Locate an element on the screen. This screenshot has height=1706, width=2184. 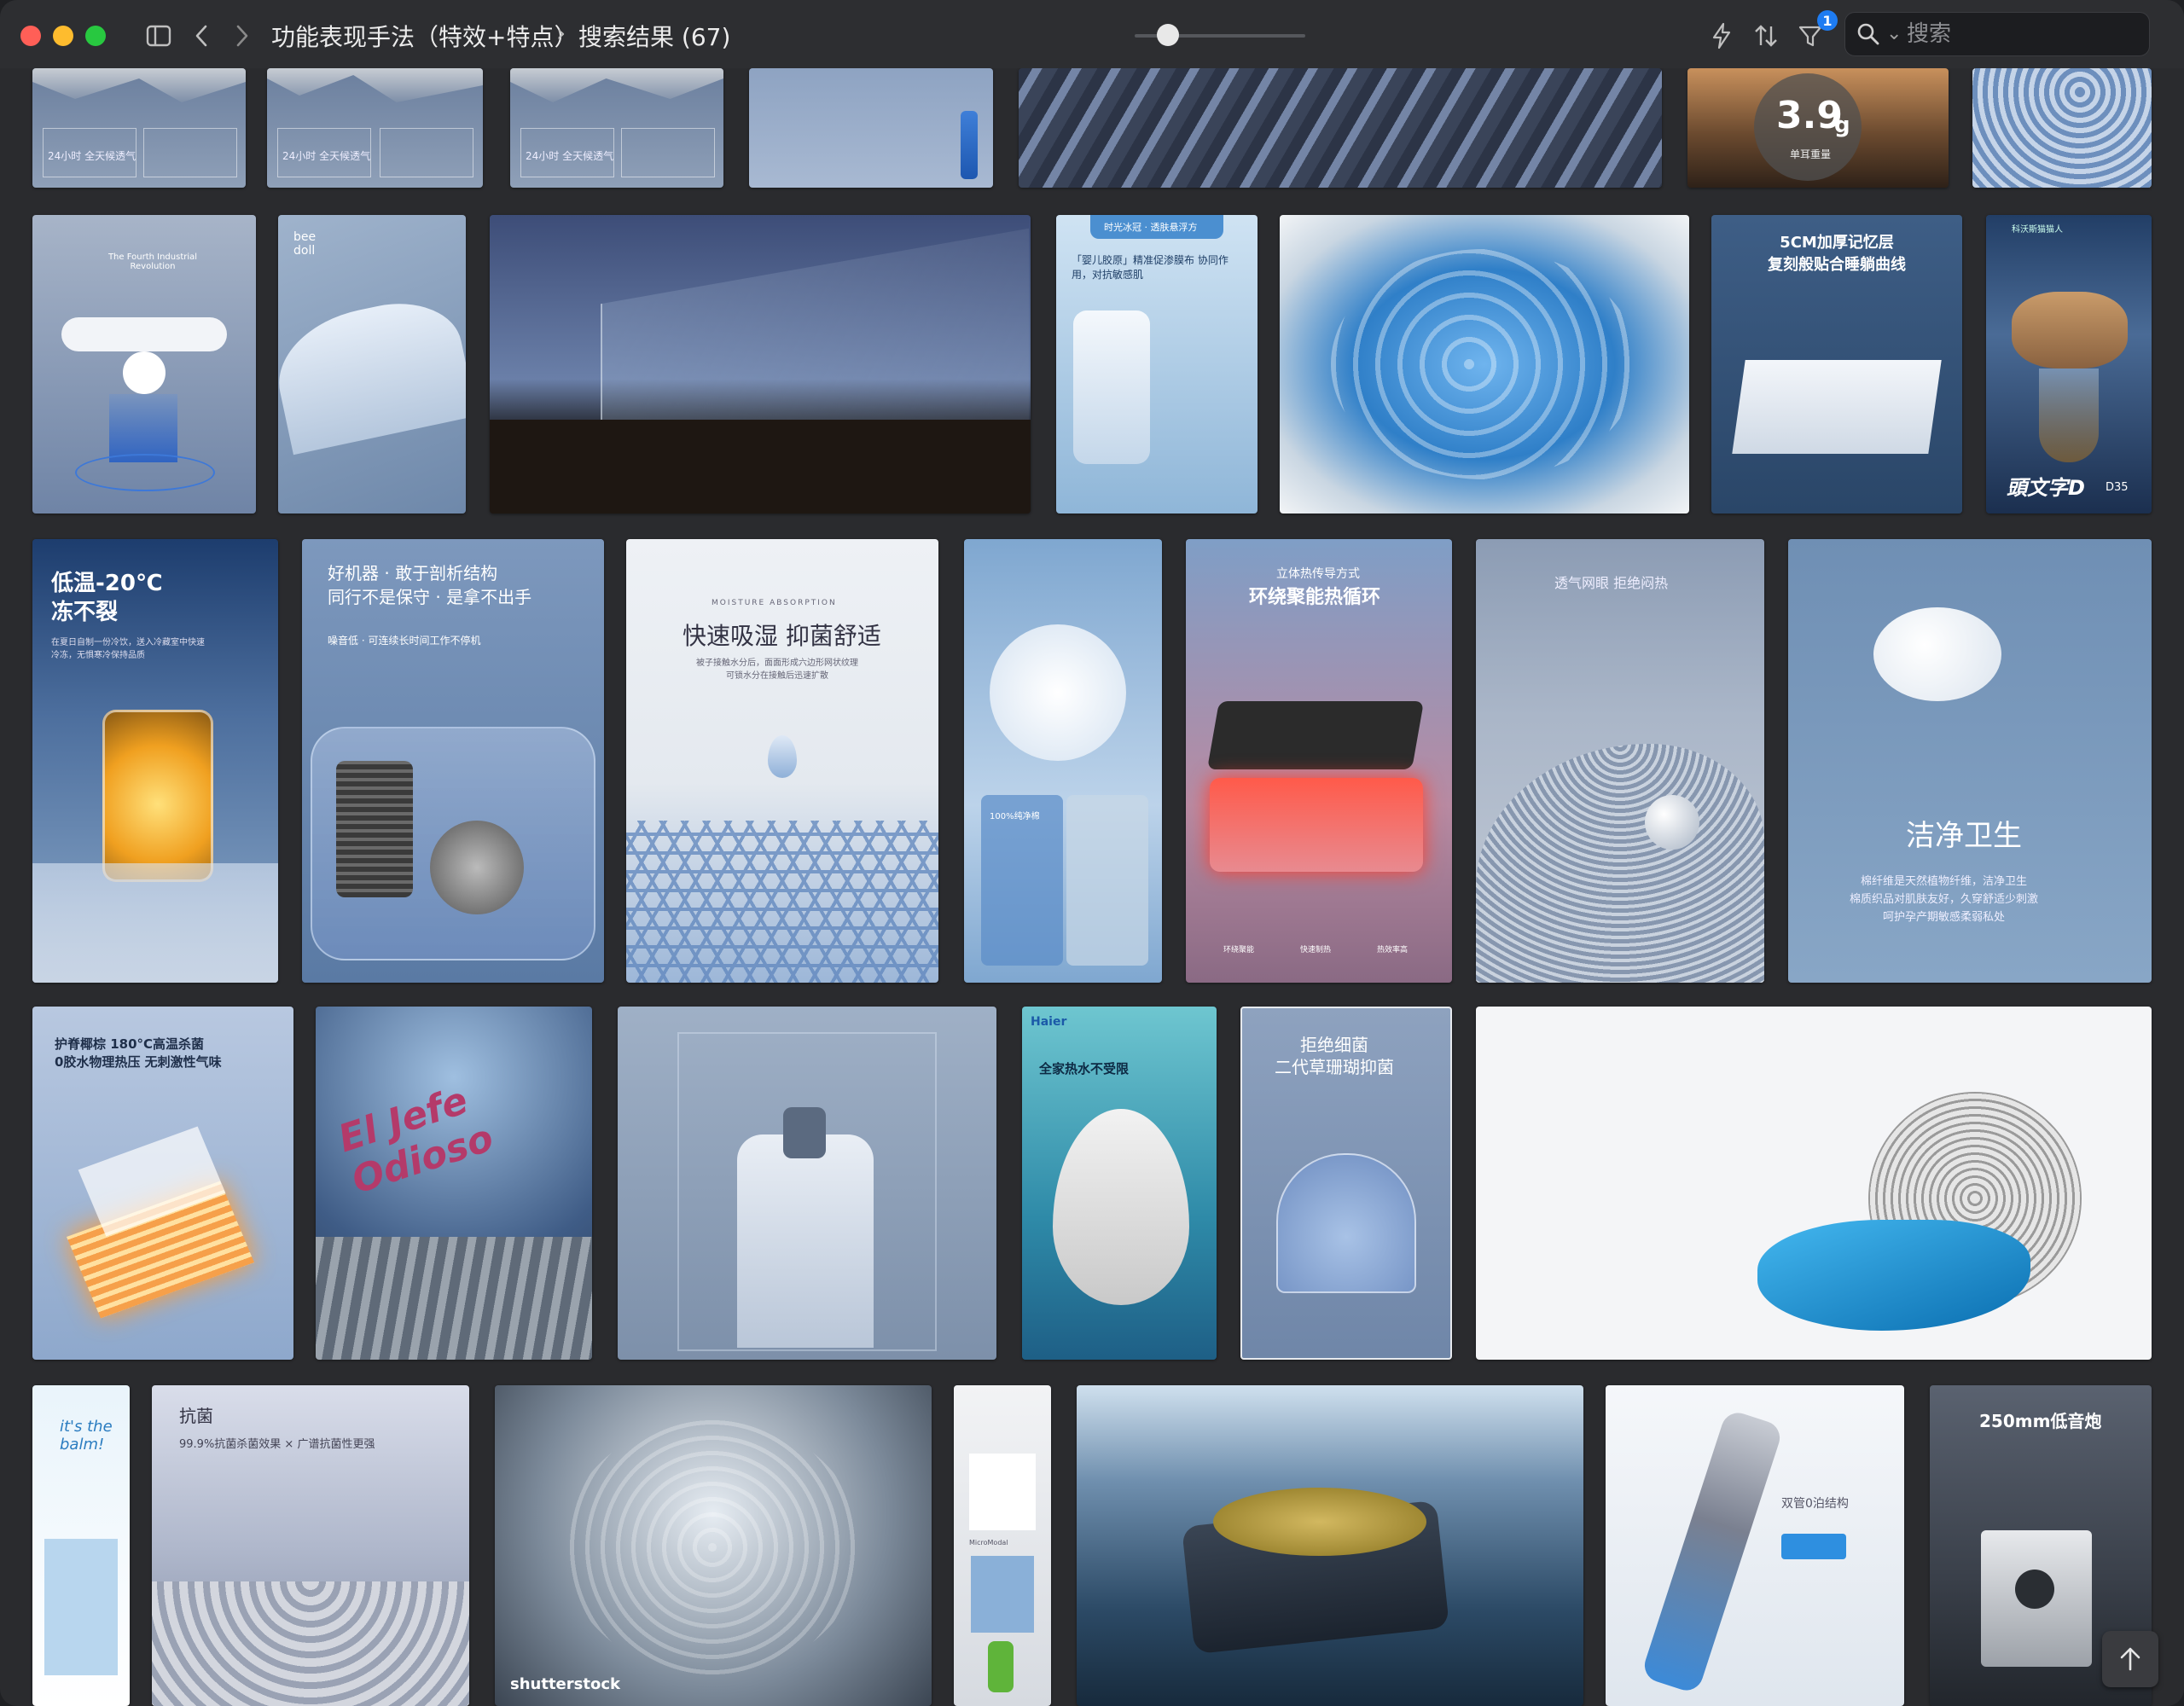
thumb-list-header: 100%纯净棉 is located at coordinates (1015, 816).